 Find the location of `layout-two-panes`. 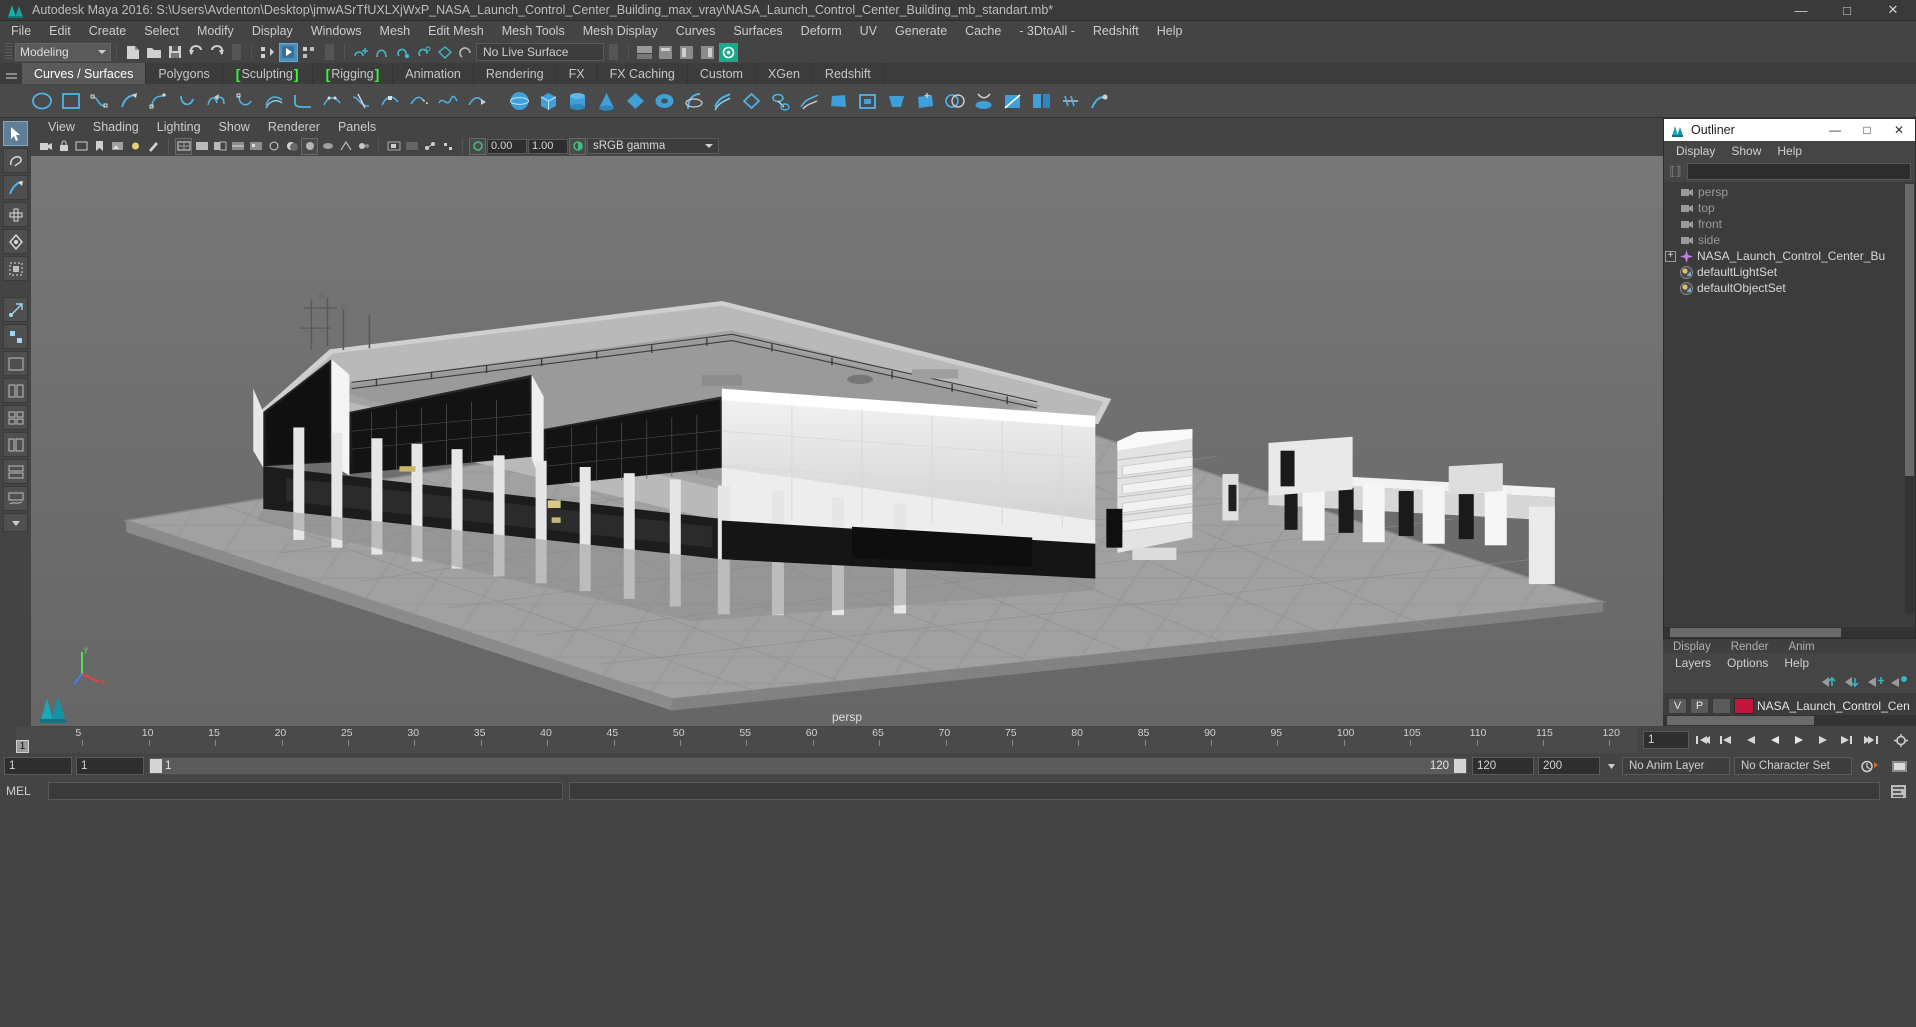

layout-two-panes is located at coordinates (15, 390).